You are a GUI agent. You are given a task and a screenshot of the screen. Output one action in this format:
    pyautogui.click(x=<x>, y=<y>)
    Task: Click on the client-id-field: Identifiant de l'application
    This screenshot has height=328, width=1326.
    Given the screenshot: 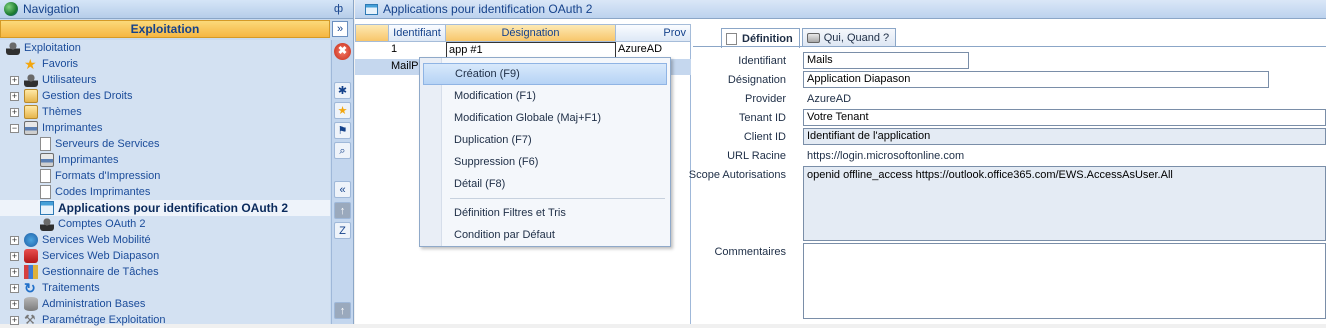 What is the action you would take?
    pyautogui.click(x=1064, y=136)
    